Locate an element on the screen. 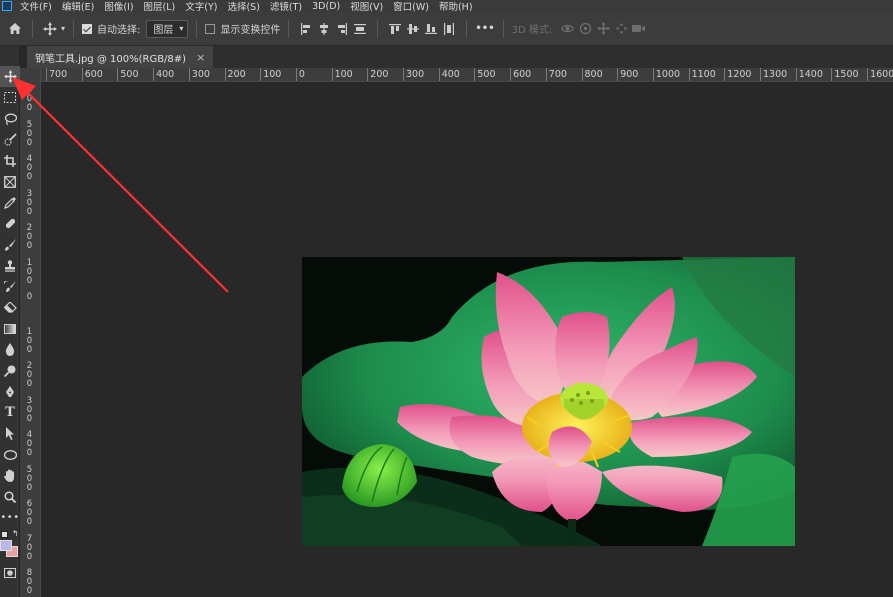  3d-camera-icon is located at coordinates (639, 29).